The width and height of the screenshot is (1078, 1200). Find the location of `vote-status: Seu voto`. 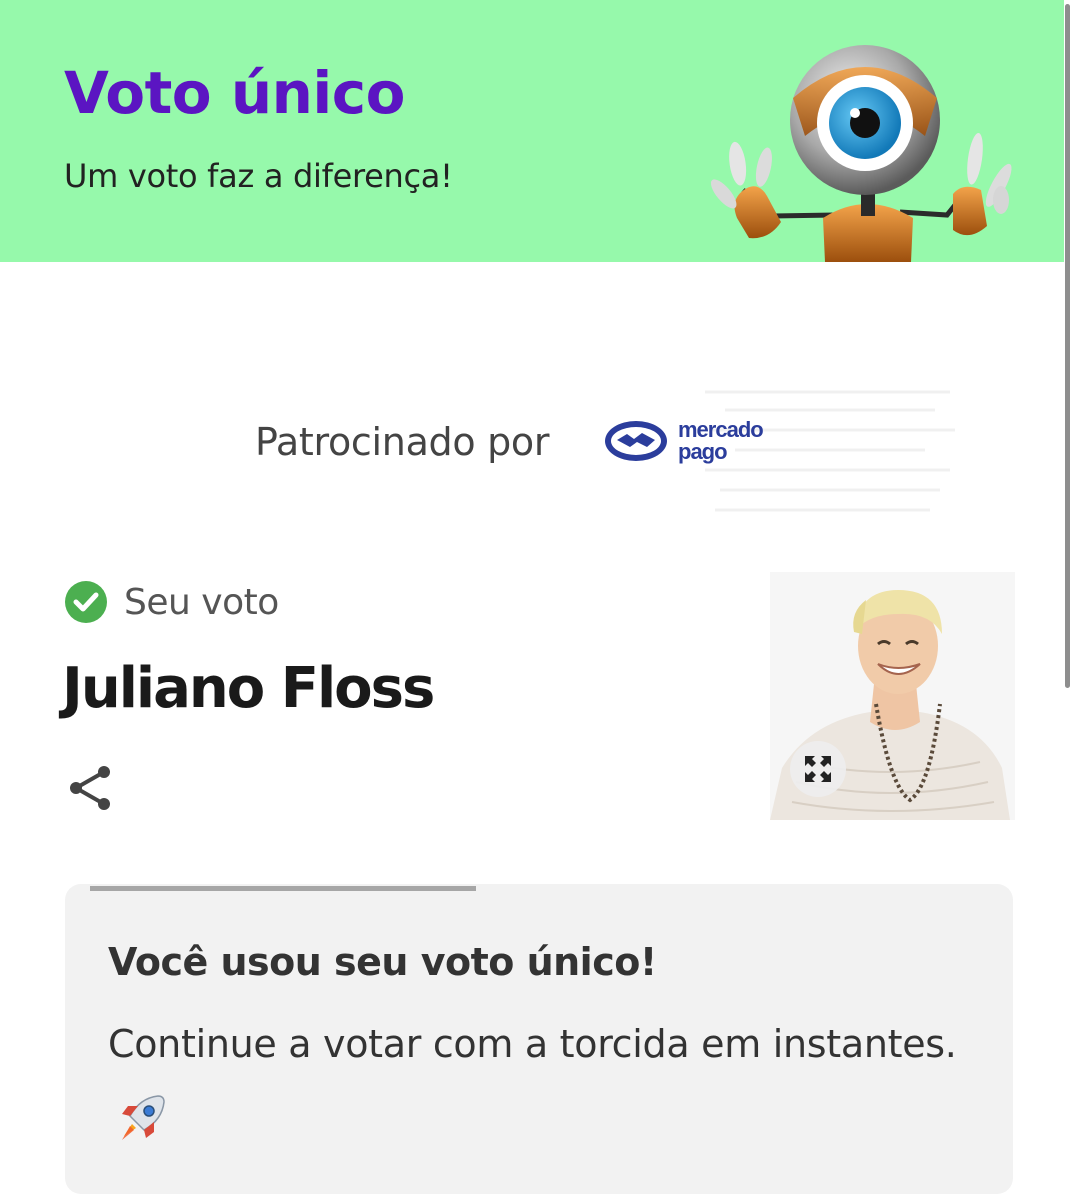

vote-status: Seu voto is located at coordinates (171, 602).